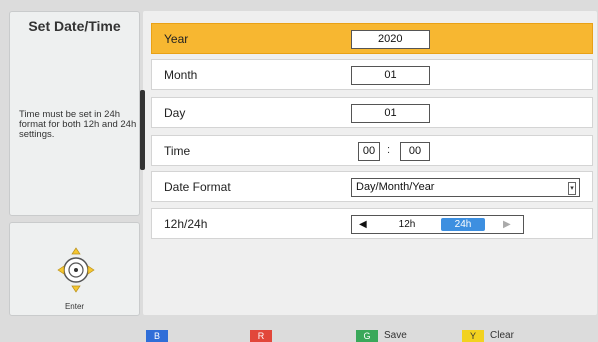 Image resolution: width=598 pixels, height=342 pixels. What do you see at coordinates (507, 224) in the screenshot?
I see `arrow-right-icon: ▶` at bounding box center [507, 224].